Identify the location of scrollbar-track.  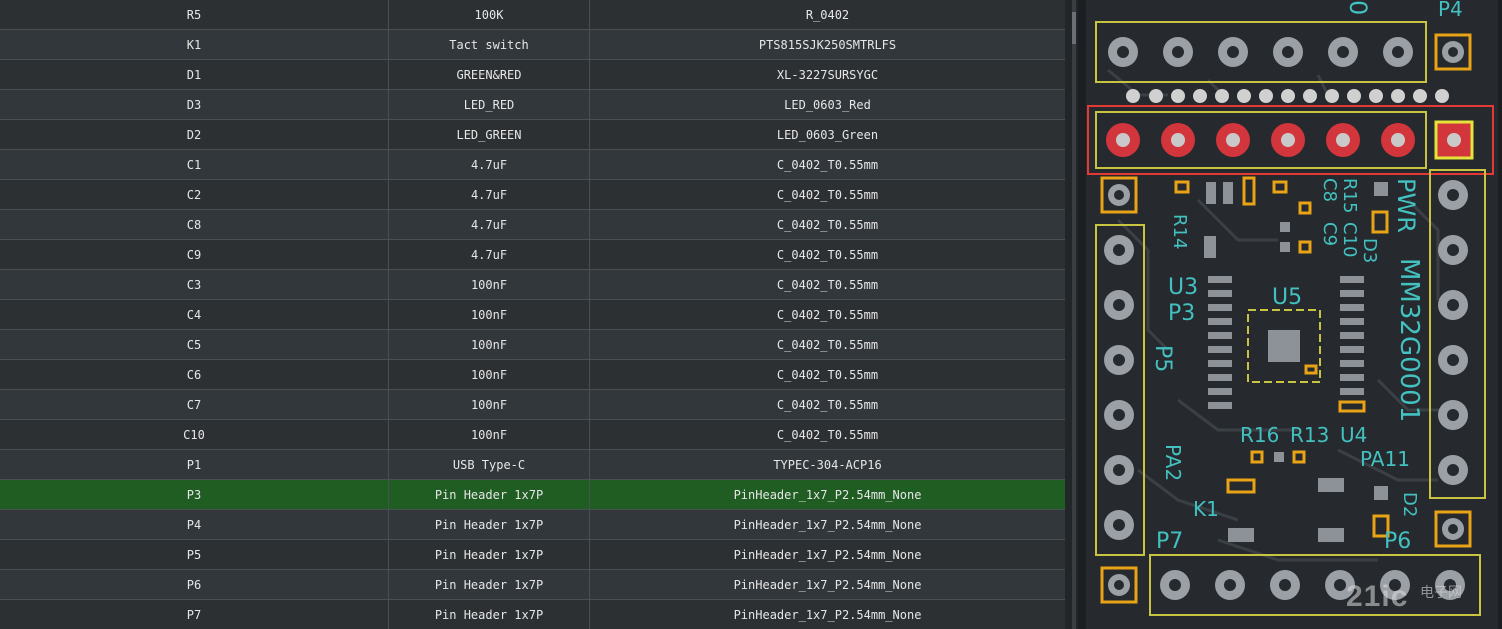
(1074, 314).